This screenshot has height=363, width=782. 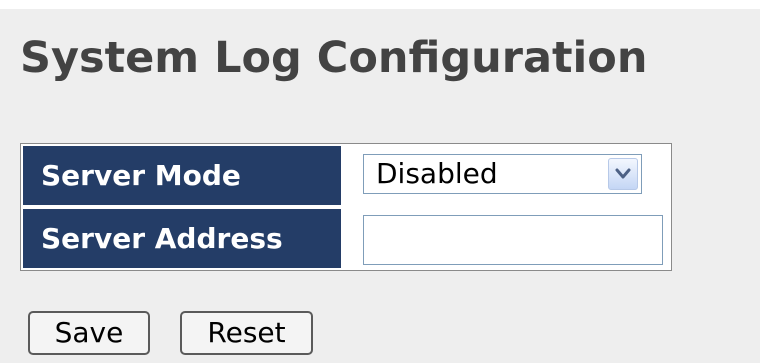 I want to click on server-mode-row: Server Mode Disabled, so click(x=346, y=175).